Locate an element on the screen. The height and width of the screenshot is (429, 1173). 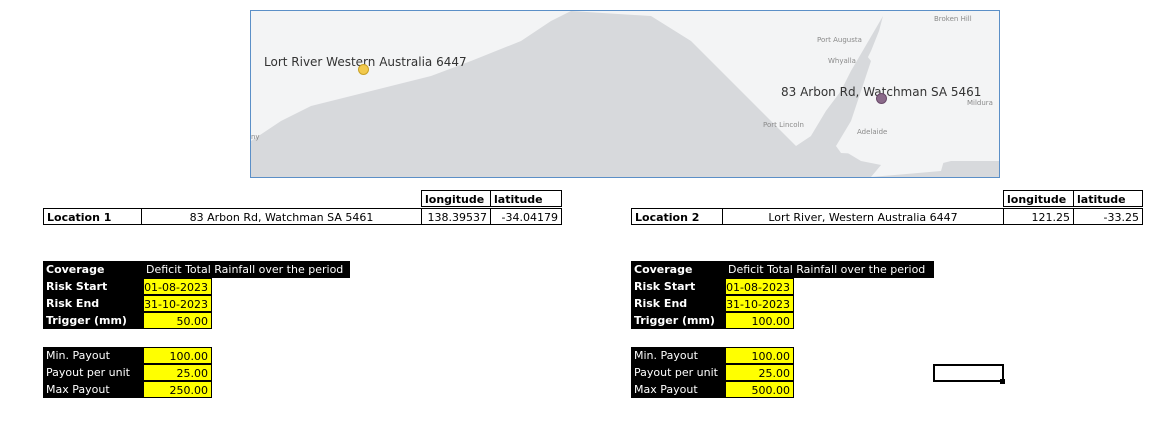
p2-risk-end-value: 31-10-2023 is located at coordinates (759, 303).